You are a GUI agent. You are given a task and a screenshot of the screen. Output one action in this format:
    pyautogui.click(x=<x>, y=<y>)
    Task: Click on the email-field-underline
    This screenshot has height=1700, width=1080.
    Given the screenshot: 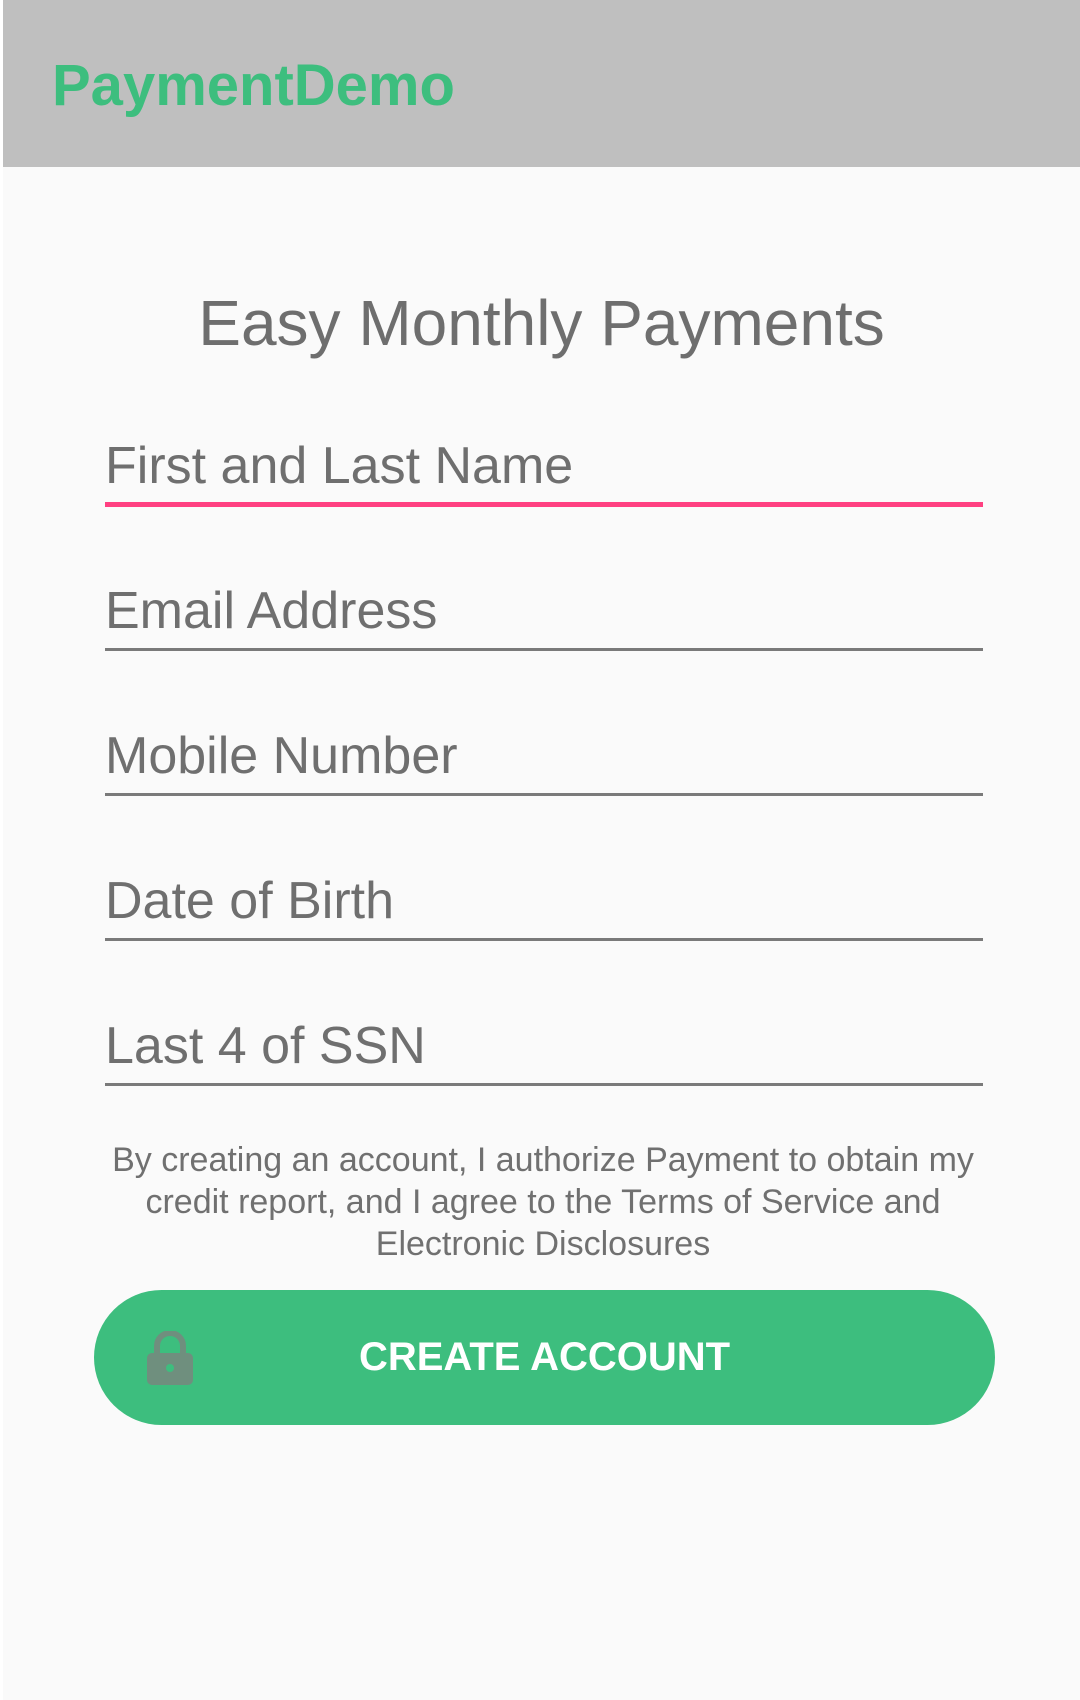 What is the action you would take?
    pyautogui.click(x=544, y=649)
    